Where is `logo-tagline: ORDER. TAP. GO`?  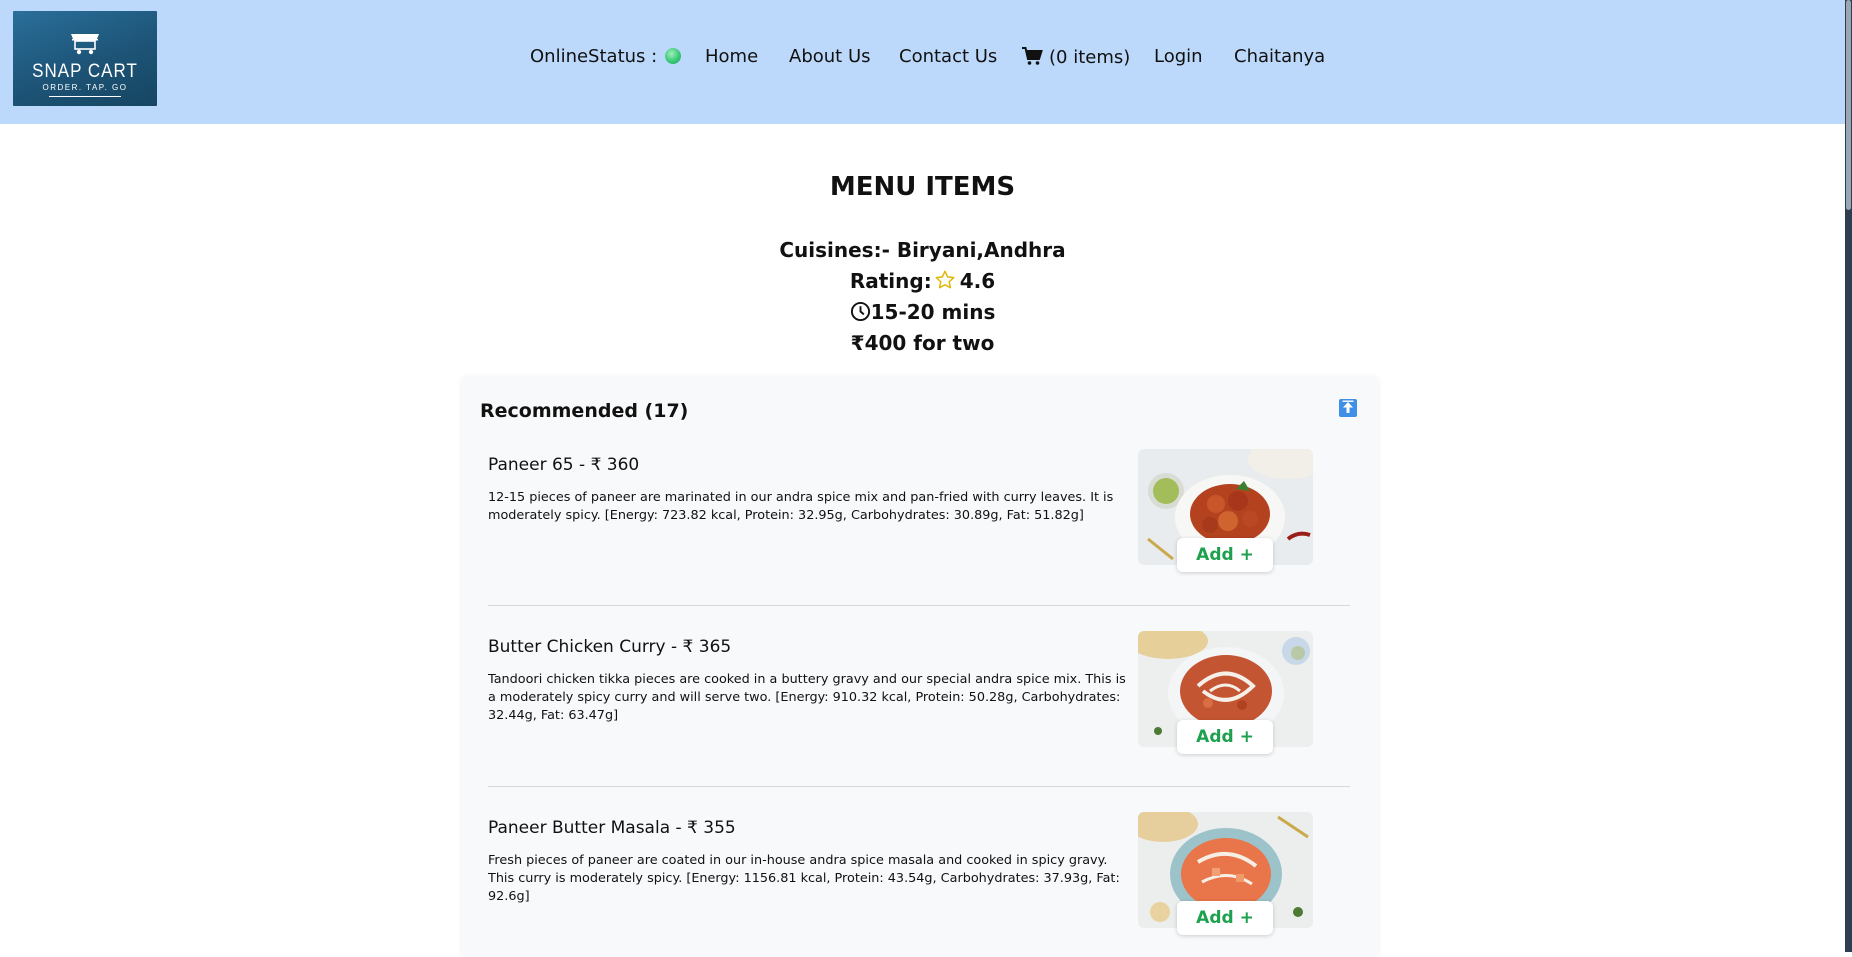 logo-tagline: ORDER. TAP. GO is located at coordinates (85, 87).